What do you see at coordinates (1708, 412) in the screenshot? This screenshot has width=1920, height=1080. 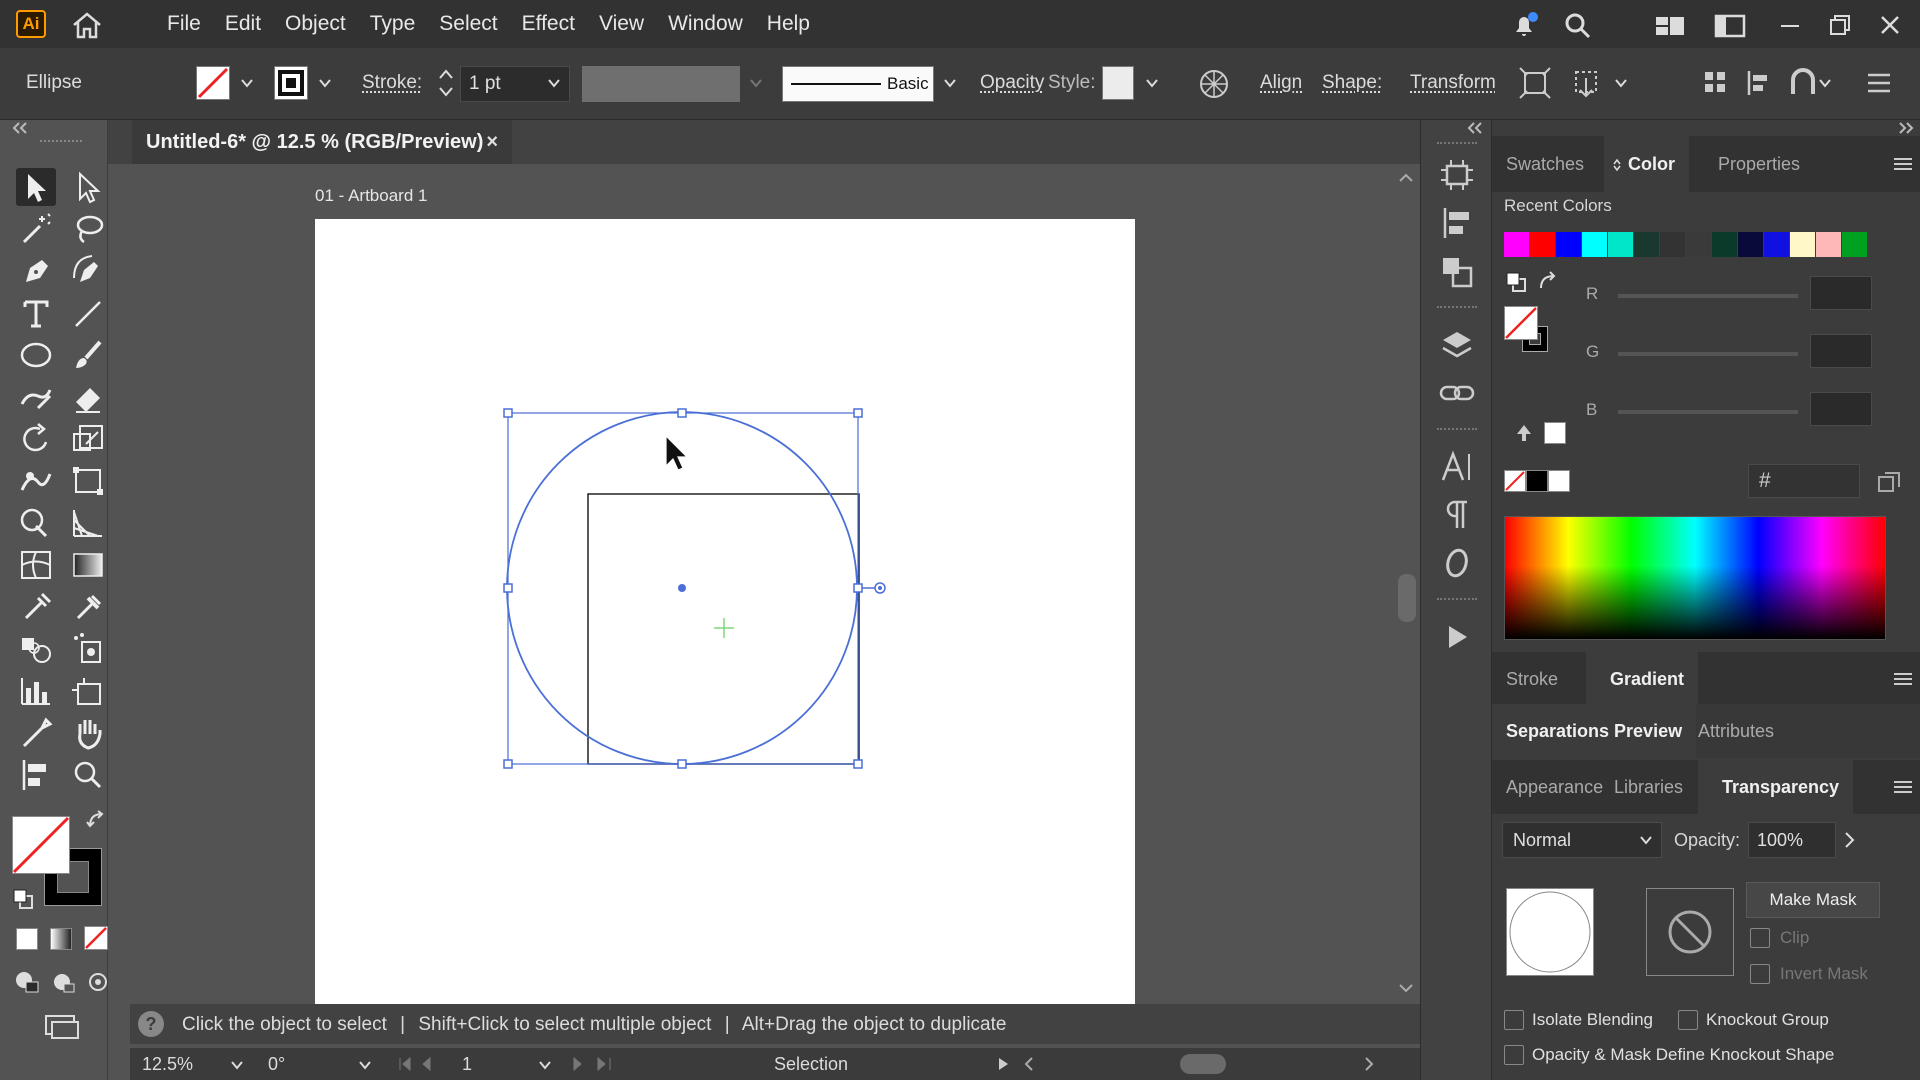 I see `channel-b-slider` at bounding box center [1708, 412].